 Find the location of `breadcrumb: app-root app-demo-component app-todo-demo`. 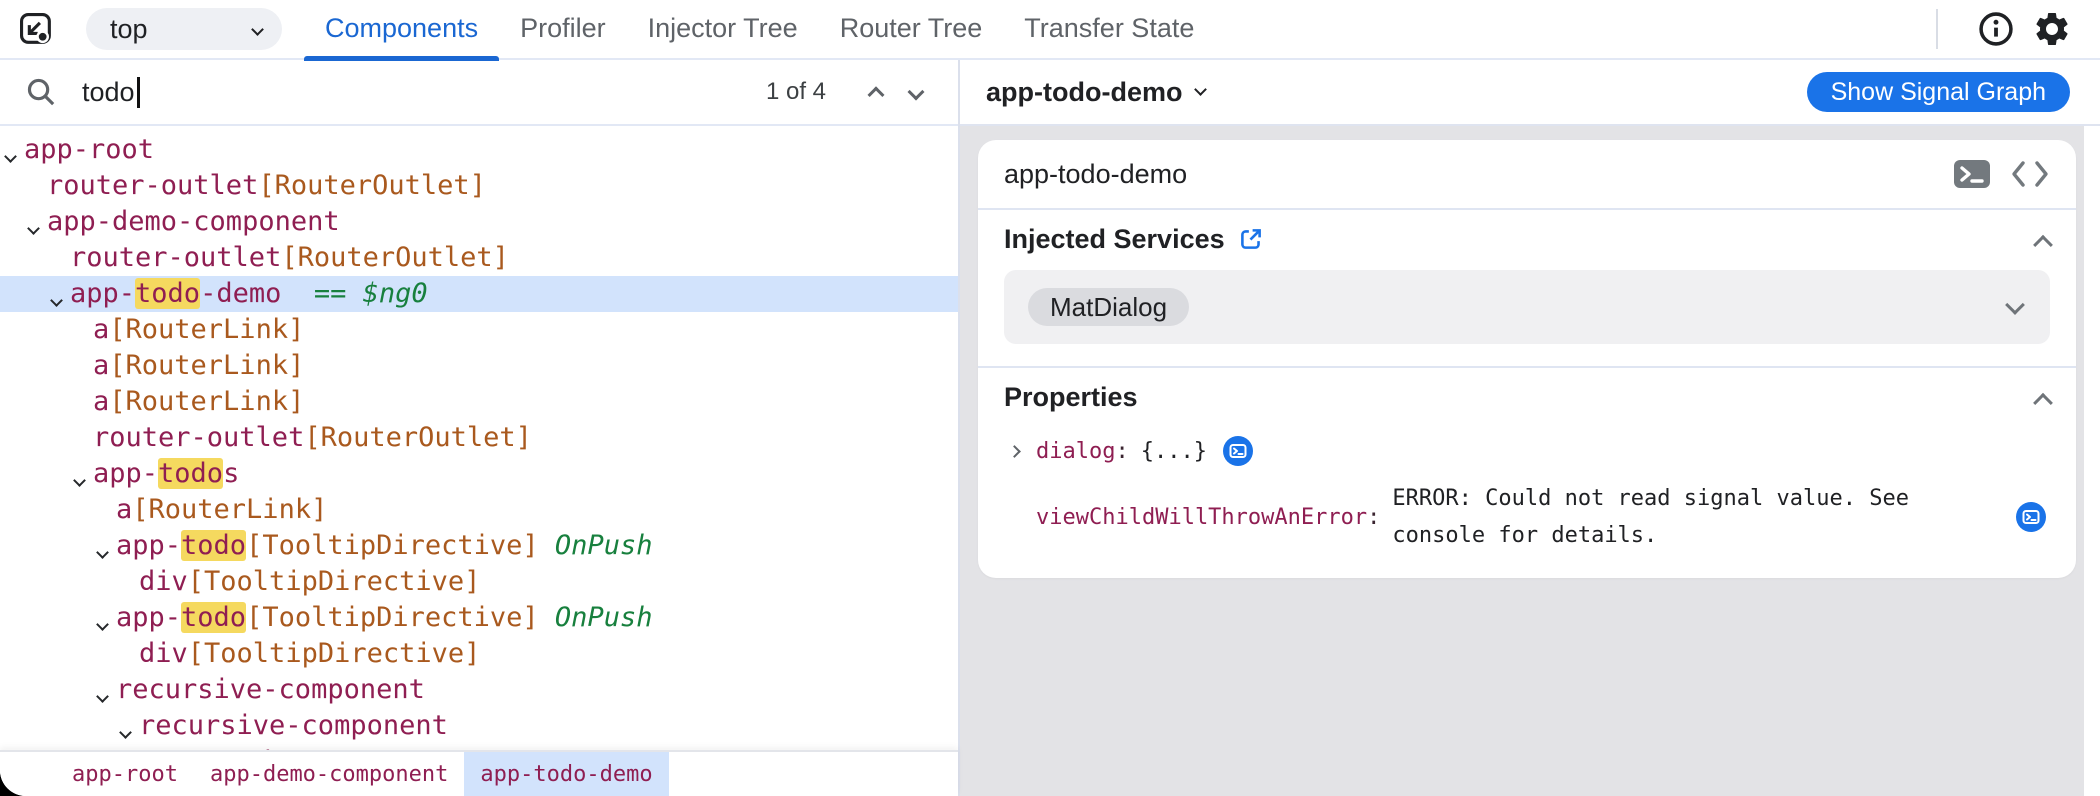

breadcrumb: app-root app-demo-component app-todo-demo is located at coordinates (479, 773).